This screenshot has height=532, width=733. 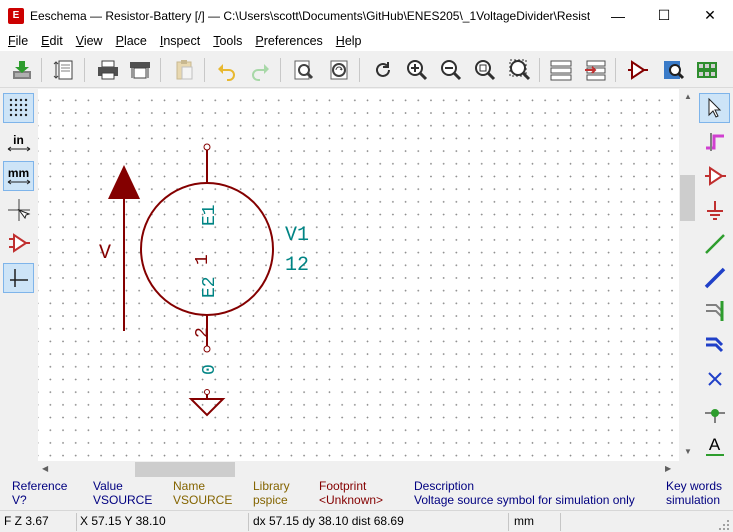 What do you see at coordinates (260, 70) in the screenshot?
I see `redo-icon` at bounding box center [260, 70].